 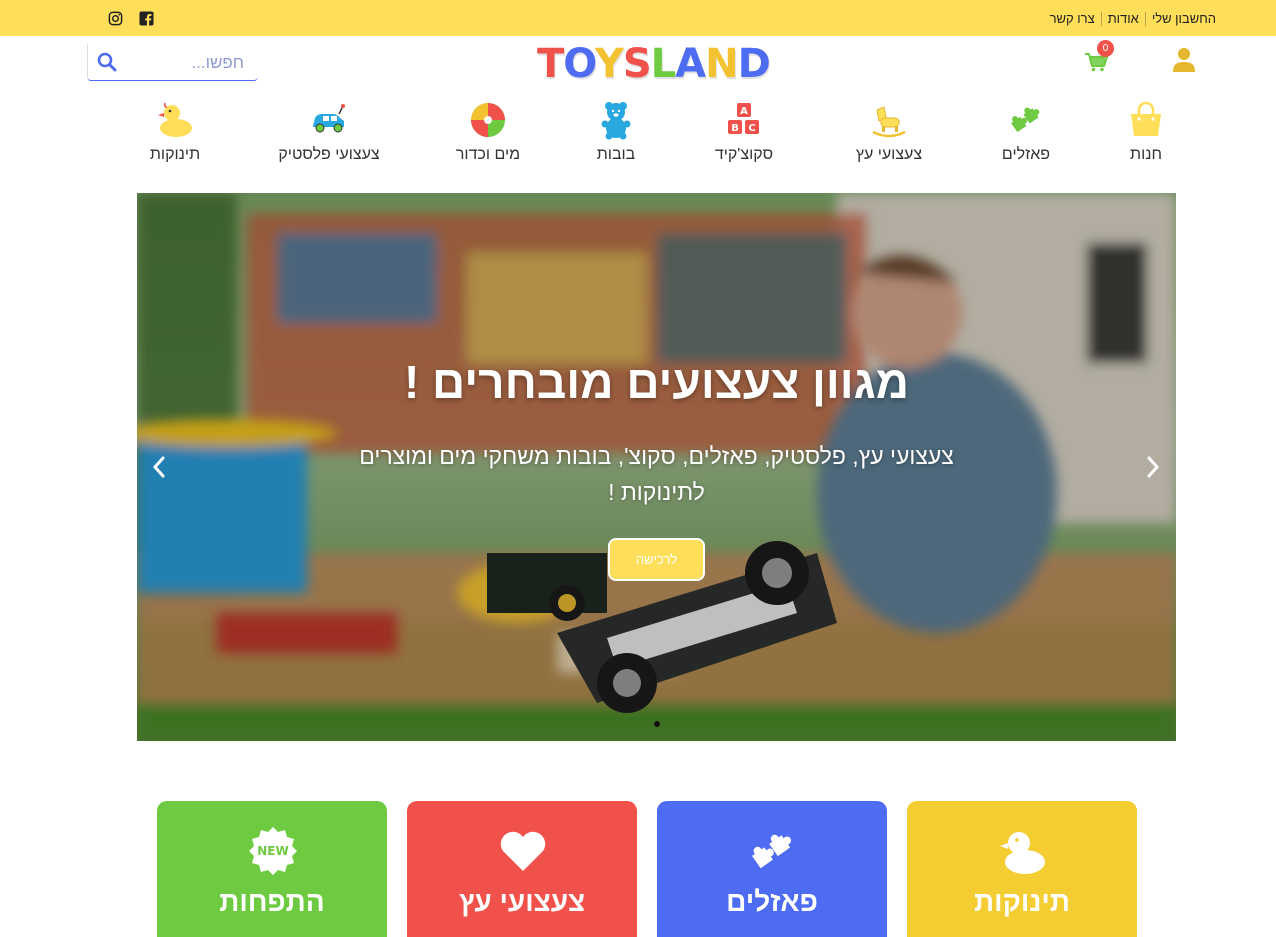 I want to click on contact-link: צרו קשר, so click(x=1072, y=18).